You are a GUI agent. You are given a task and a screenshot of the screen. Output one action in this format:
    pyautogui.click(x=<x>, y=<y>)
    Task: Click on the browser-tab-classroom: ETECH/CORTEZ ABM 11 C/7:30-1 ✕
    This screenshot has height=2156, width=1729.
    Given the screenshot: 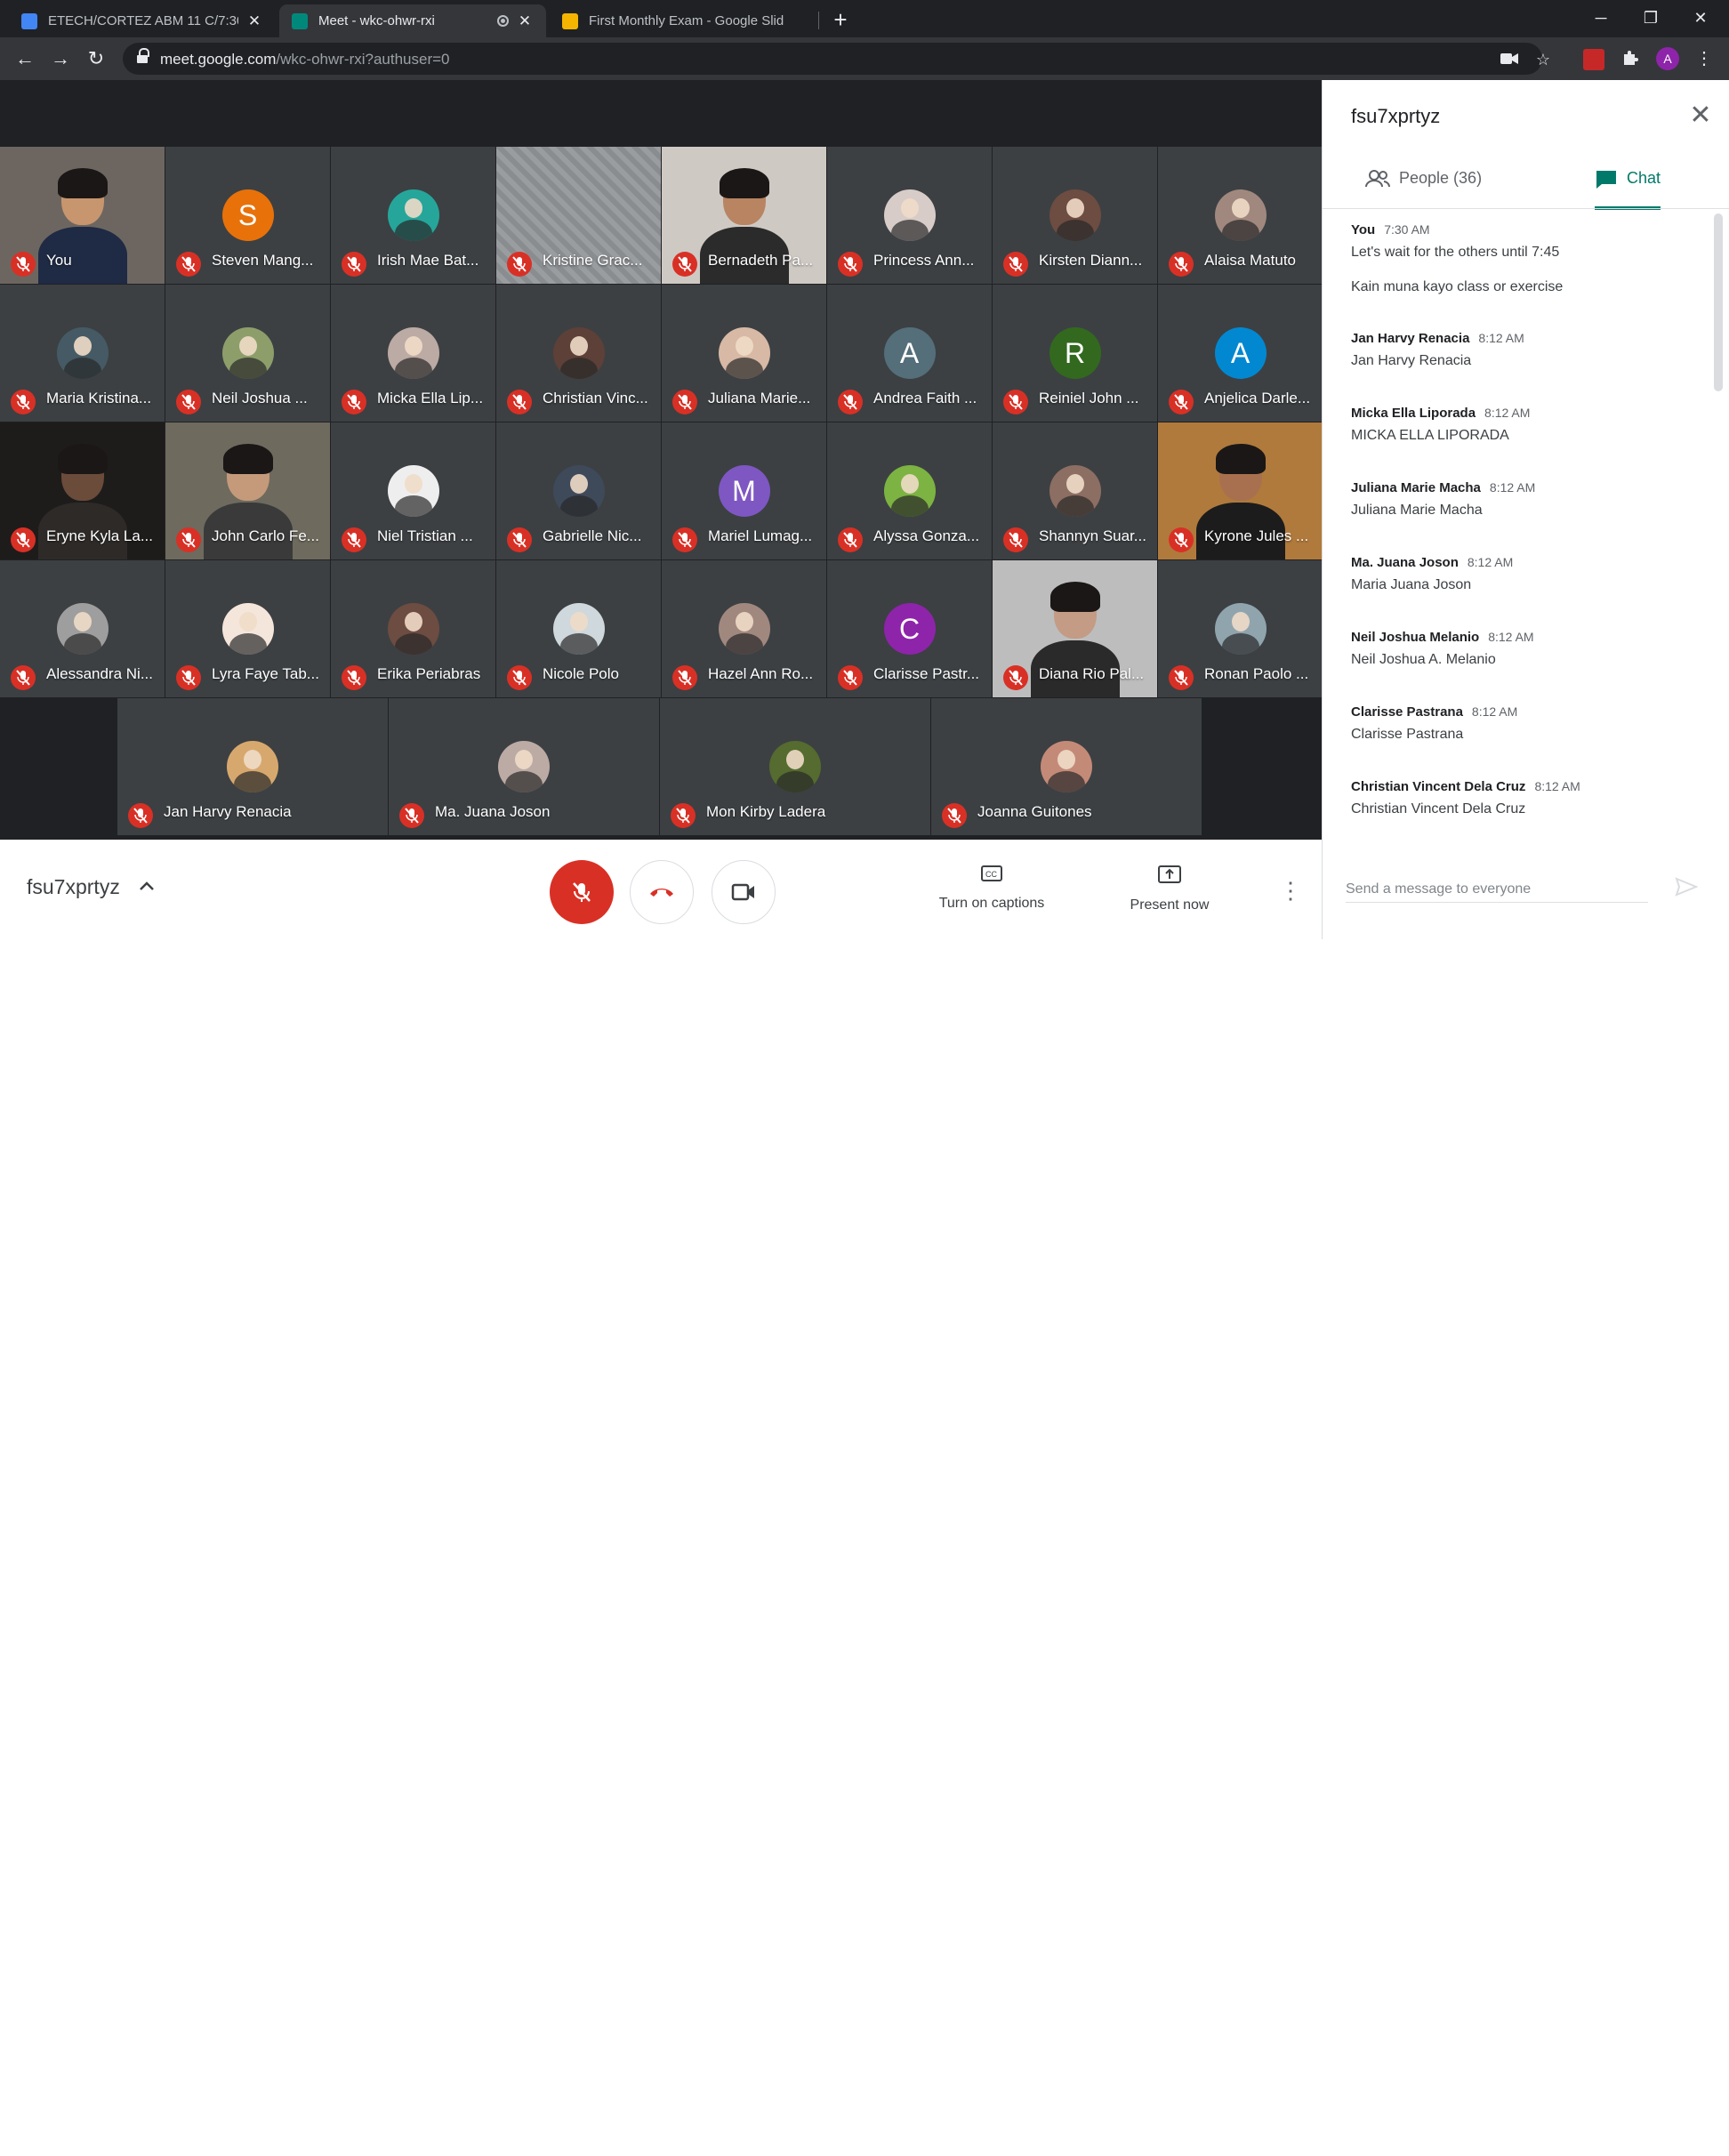 What is the action you would take?
    pyautogui.click(x=142, y=21)
    